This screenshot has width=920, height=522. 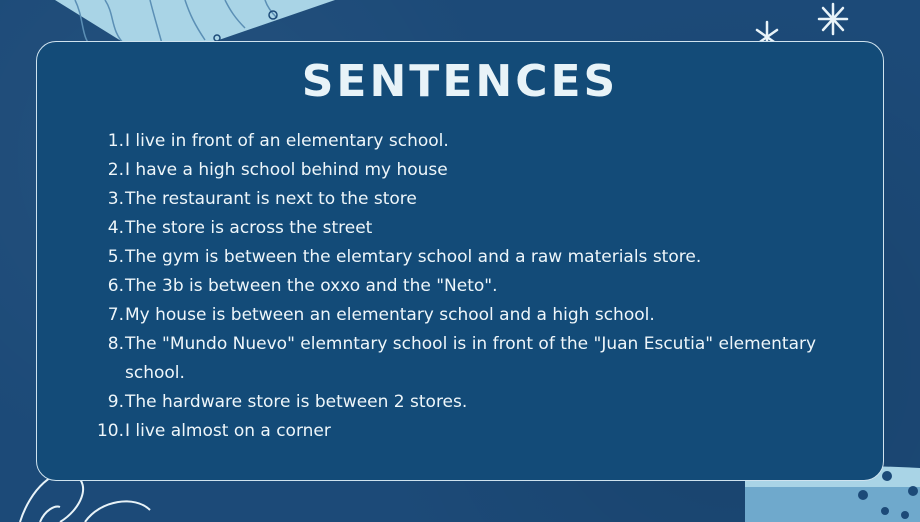 I want to click on item-number: 2., so click(x=115, y=170).